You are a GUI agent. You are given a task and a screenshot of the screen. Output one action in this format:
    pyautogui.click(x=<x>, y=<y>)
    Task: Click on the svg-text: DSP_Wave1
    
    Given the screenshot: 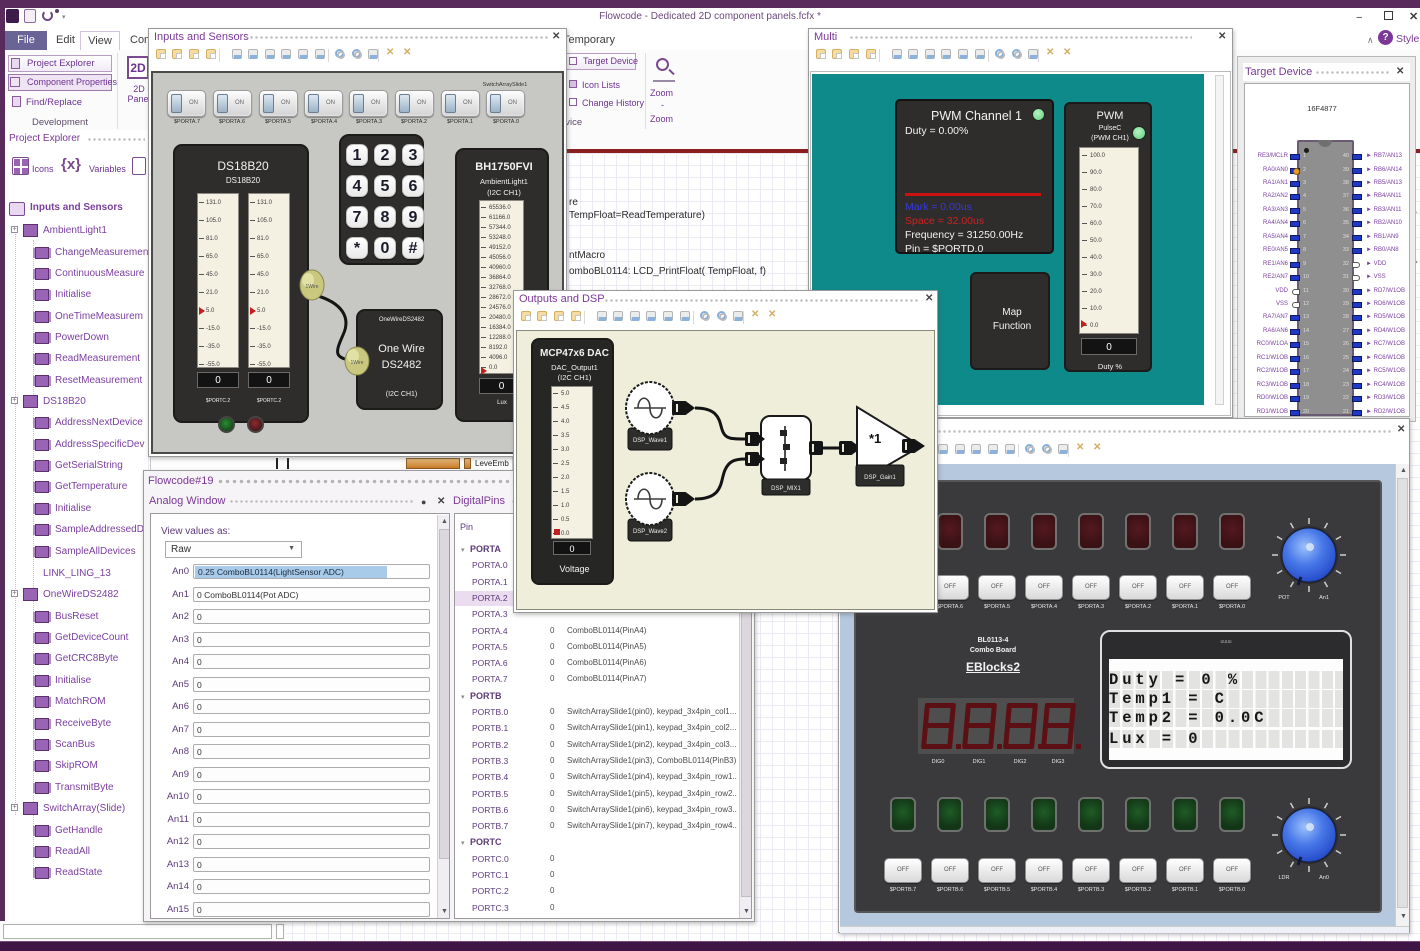 What is the action you would take?
    pyautogui.click(x=650, y=441)
    